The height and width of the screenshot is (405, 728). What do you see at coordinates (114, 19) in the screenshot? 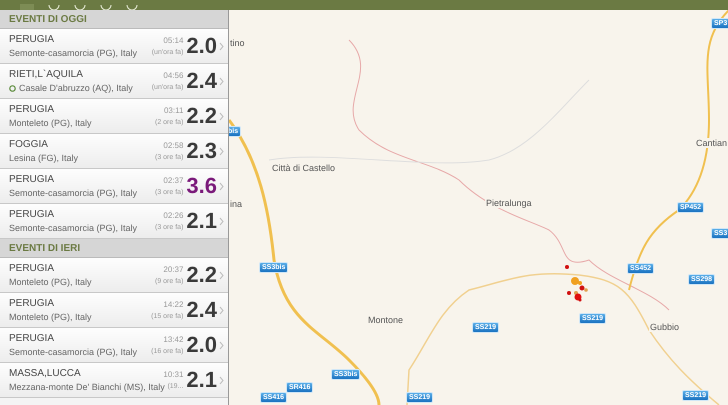
I see `section-header: EVENTI DI OGGI` at bounding box center [114, 19].